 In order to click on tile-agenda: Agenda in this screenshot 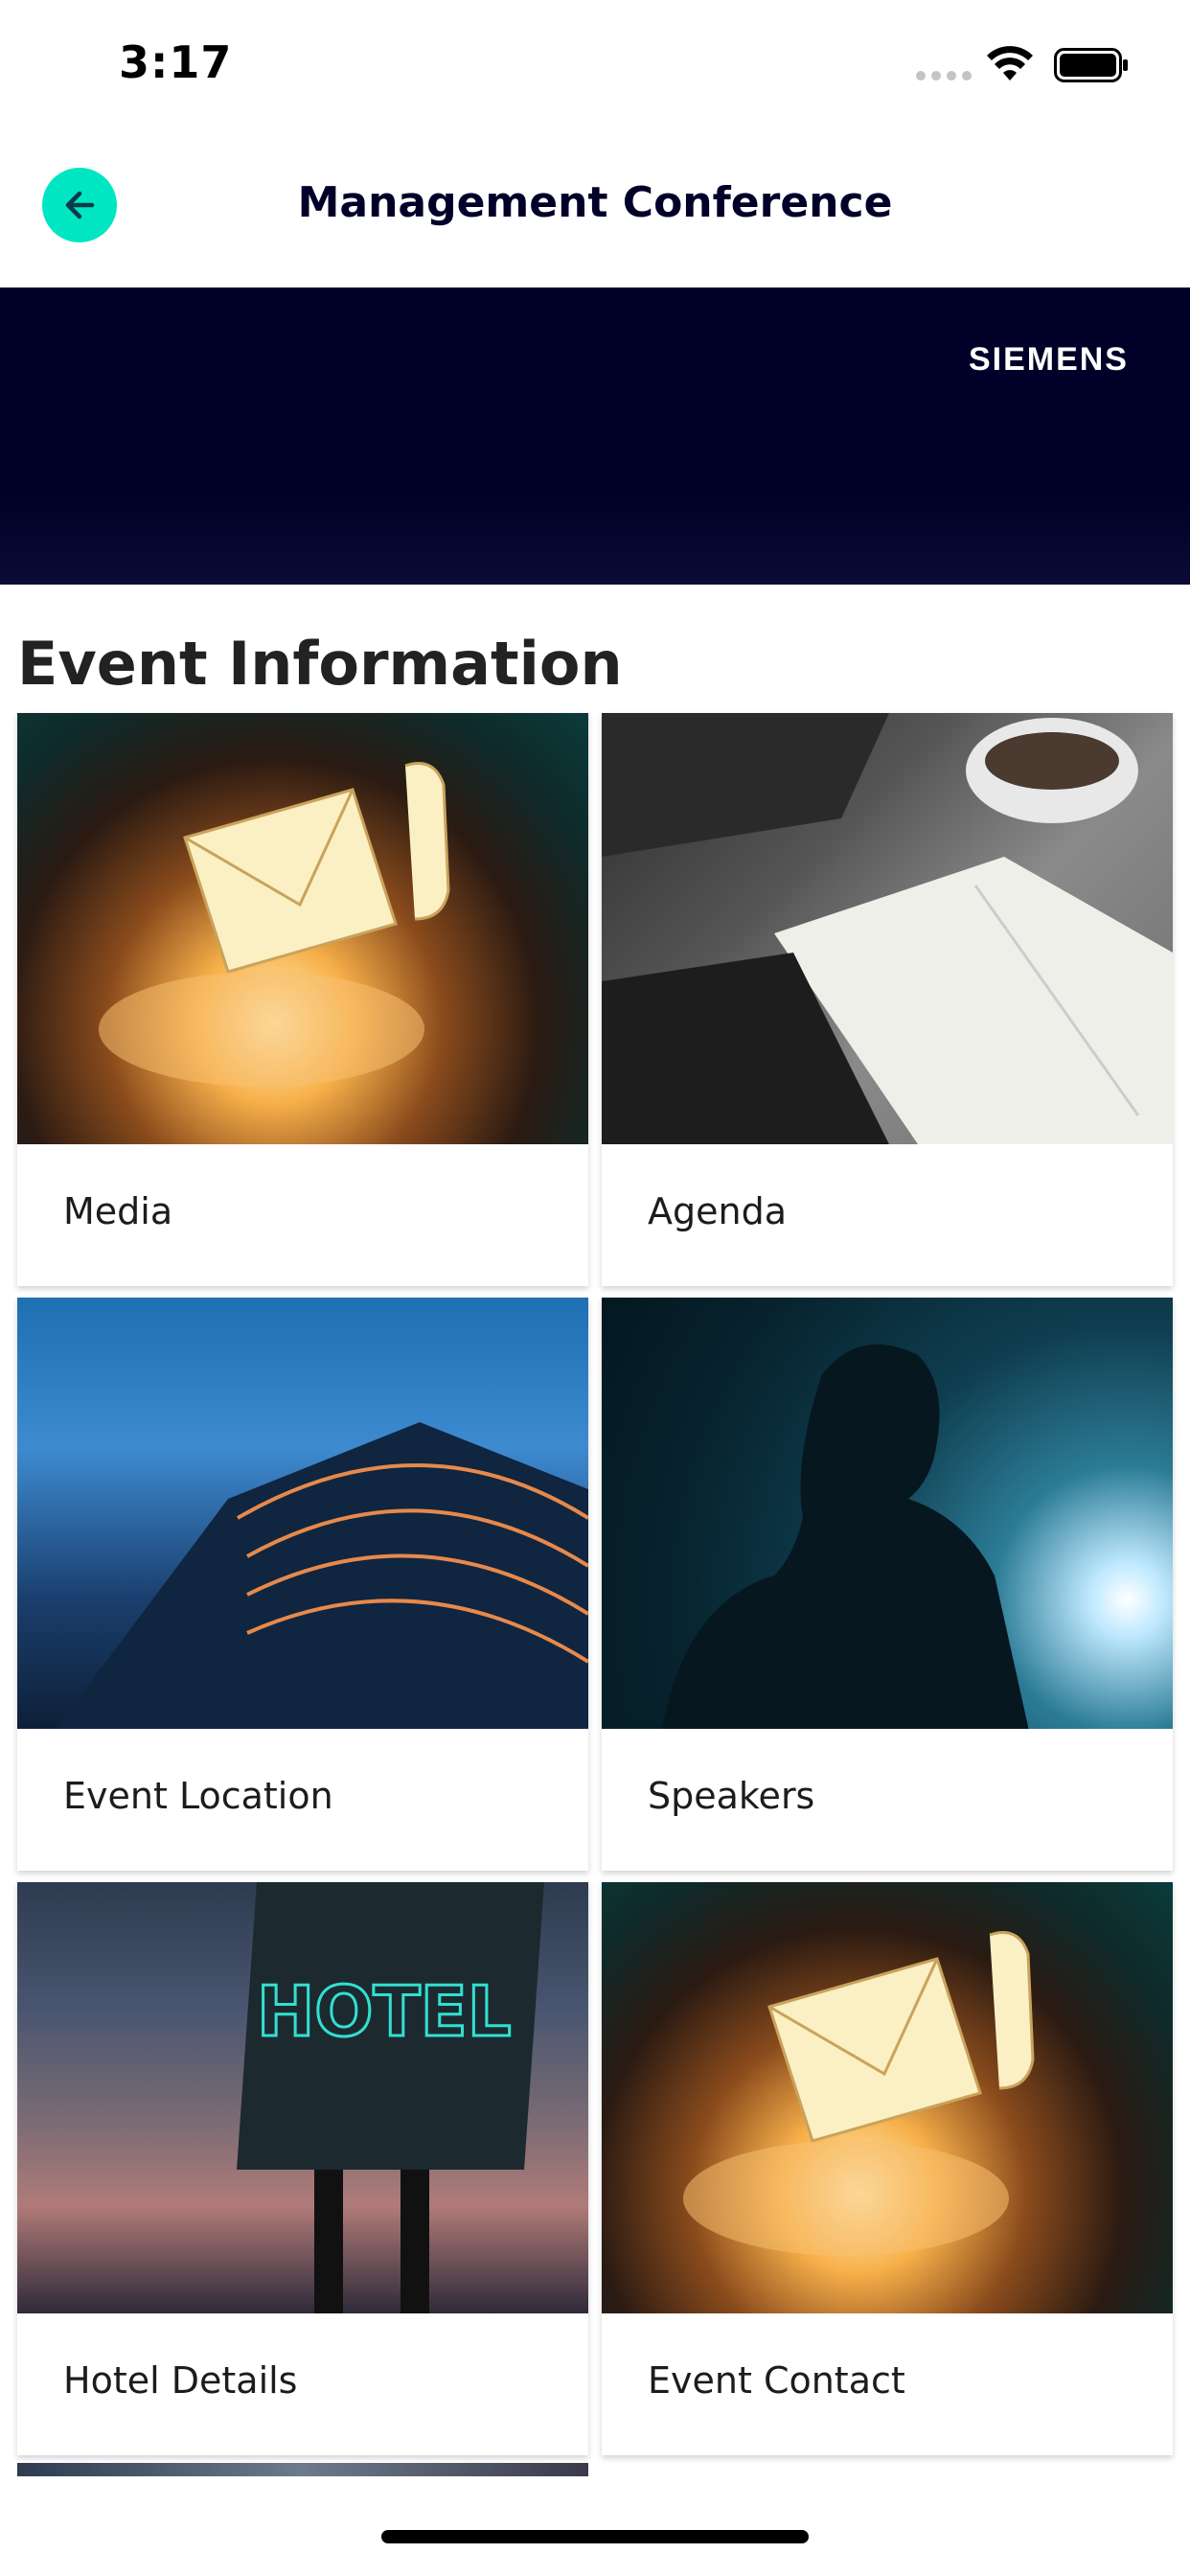, I will do `click(888, 1000)`.